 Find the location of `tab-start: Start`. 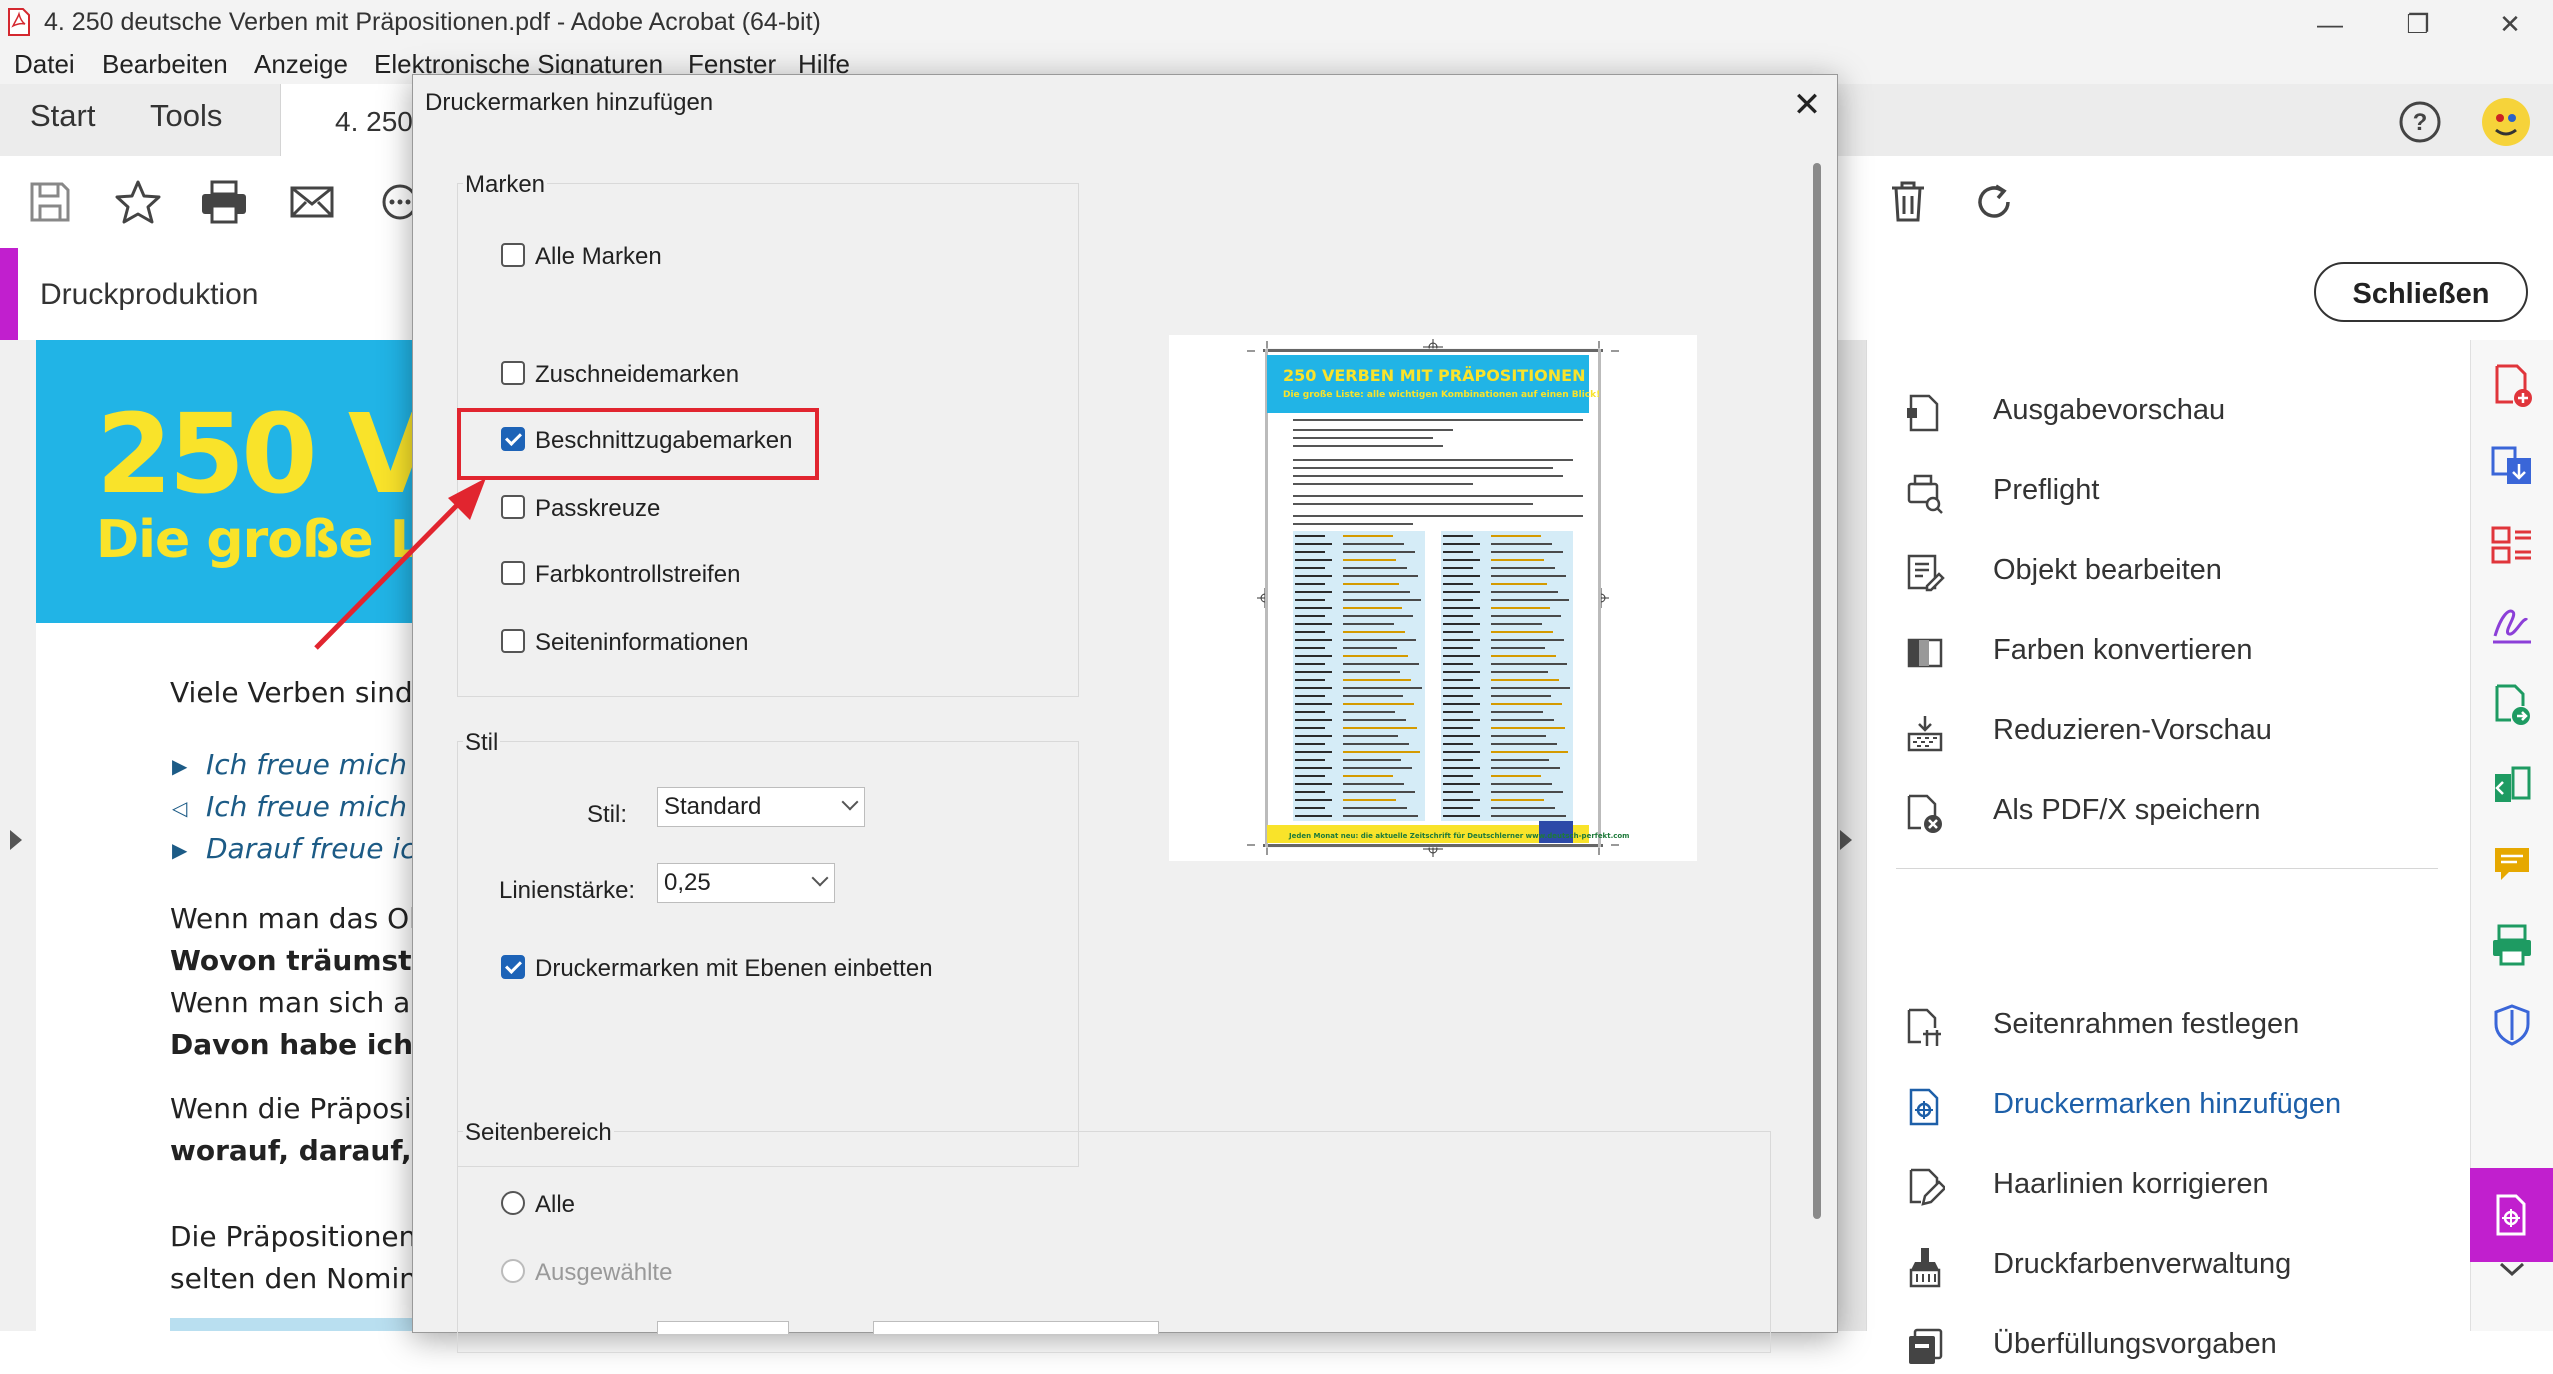

tab-start: Start is located at coordinates (62, 116).